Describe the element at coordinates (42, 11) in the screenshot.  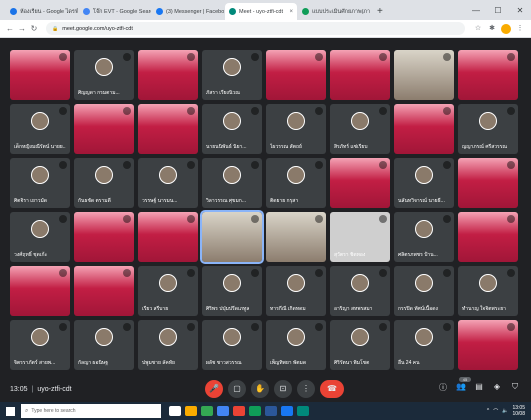
I see `browser-tab: ห้องเรียน - Google ไดรฟ์×` at that location.